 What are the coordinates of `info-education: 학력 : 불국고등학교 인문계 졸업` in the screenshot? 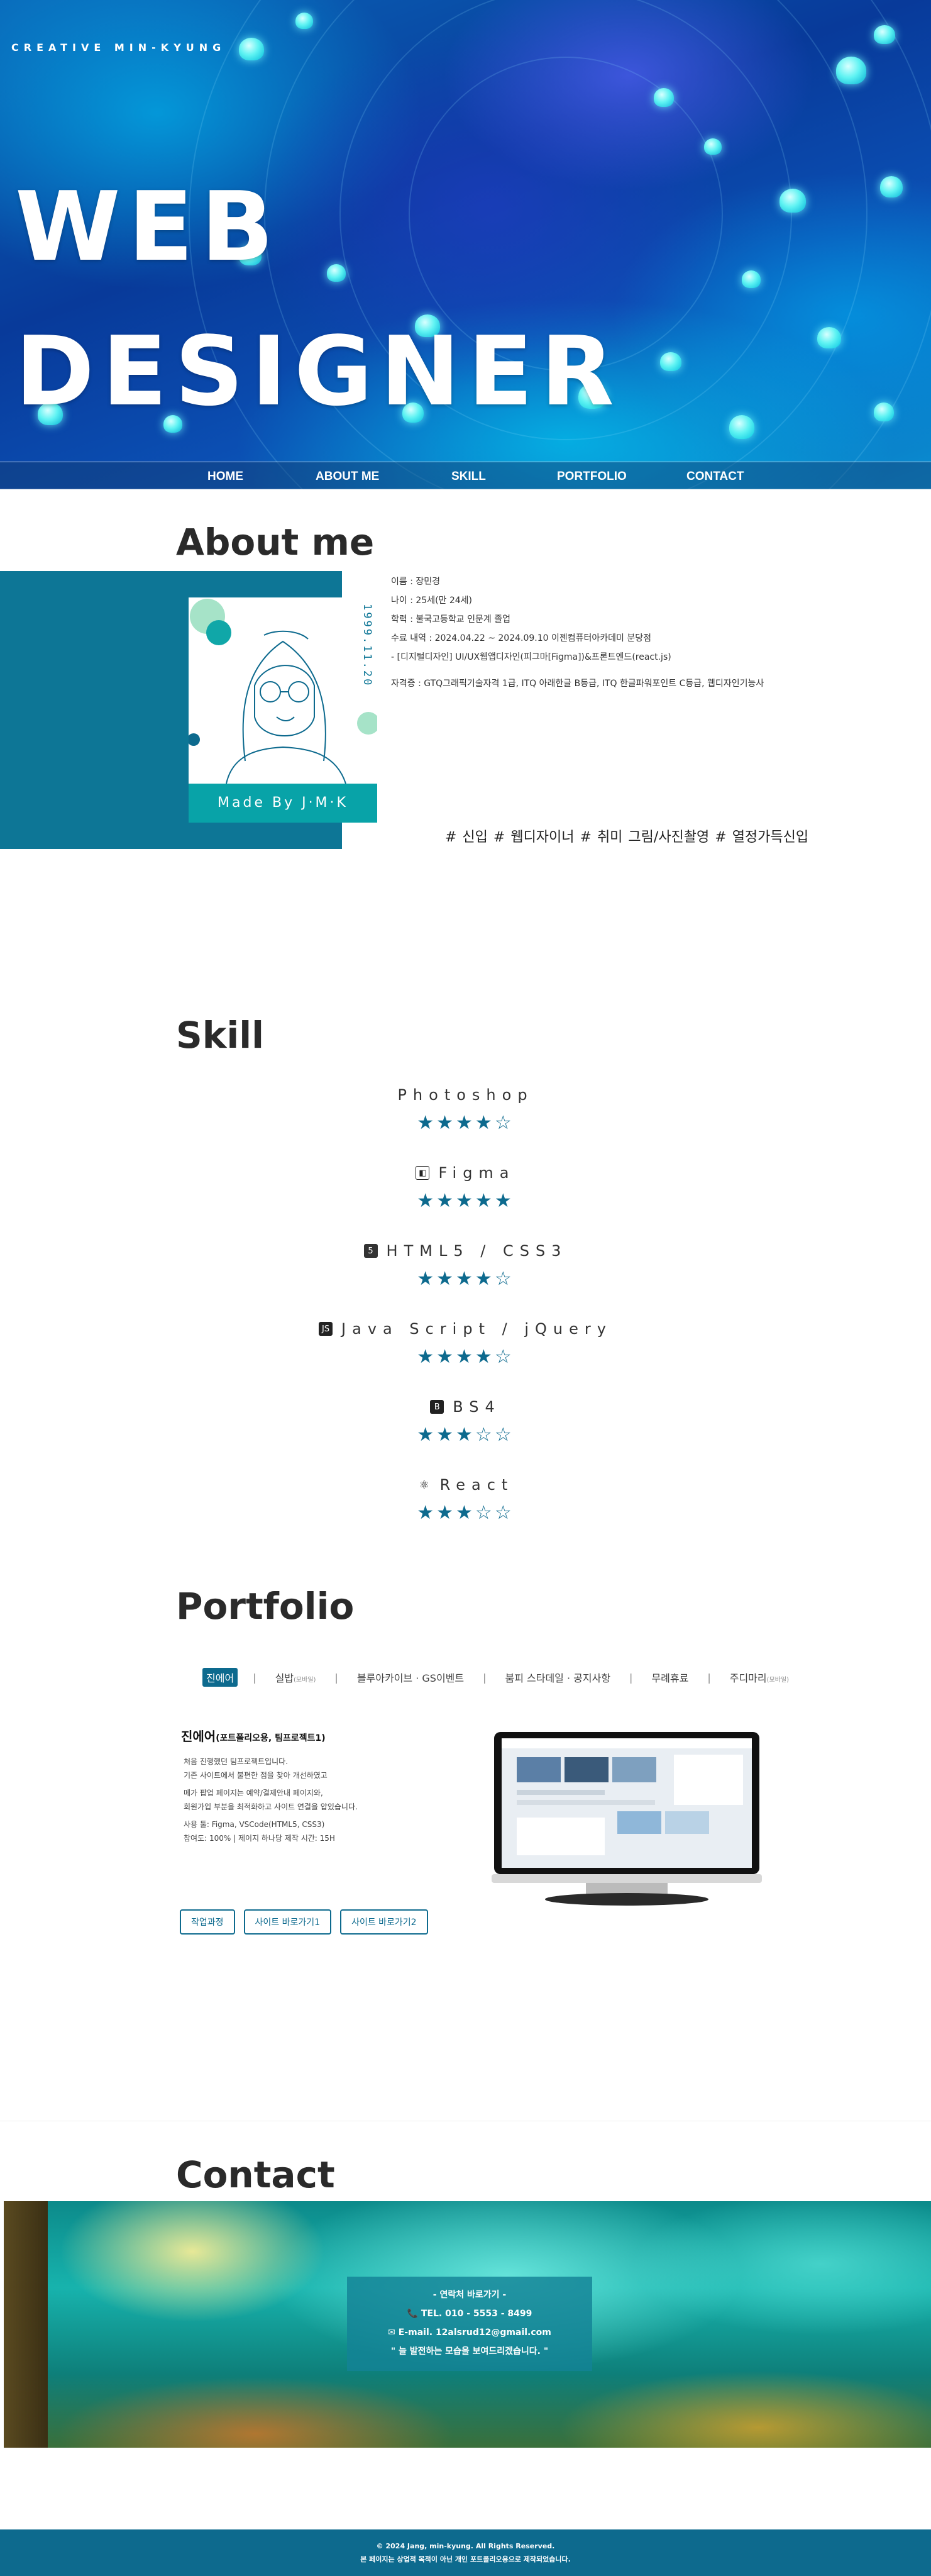 It's located at (450, 619).